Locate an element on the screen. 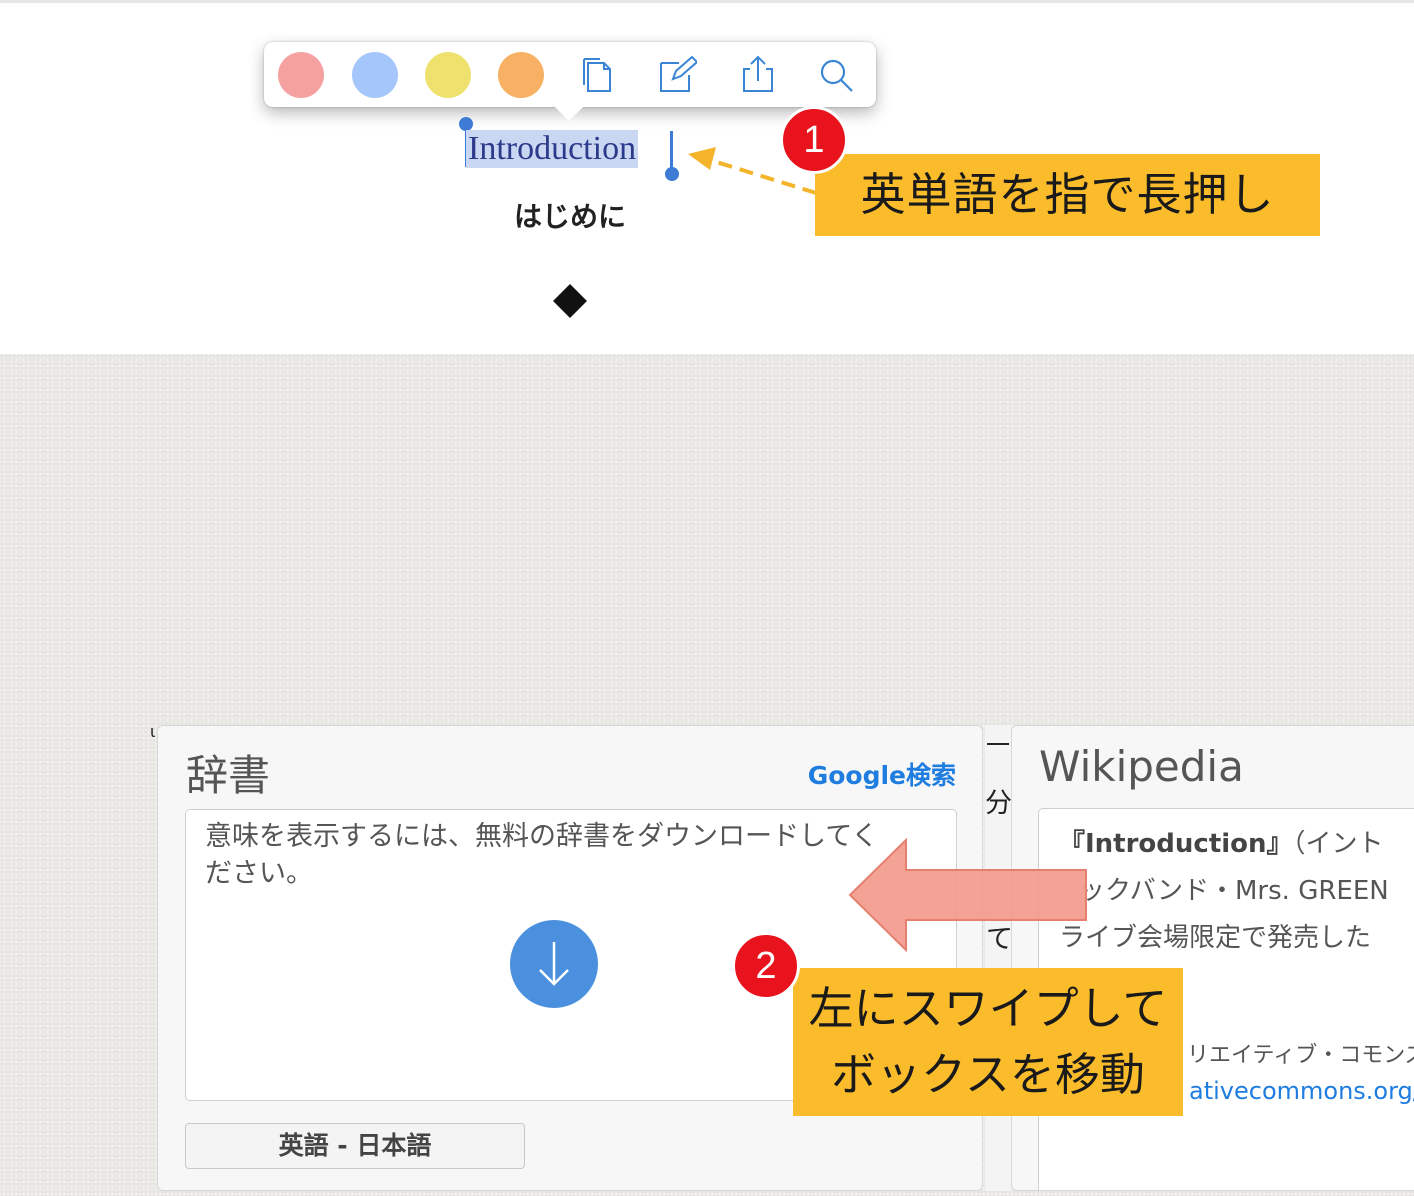 This screenshot has width=1414, height=1196. highlight-yellow-button is located at coordinates (448, 75).